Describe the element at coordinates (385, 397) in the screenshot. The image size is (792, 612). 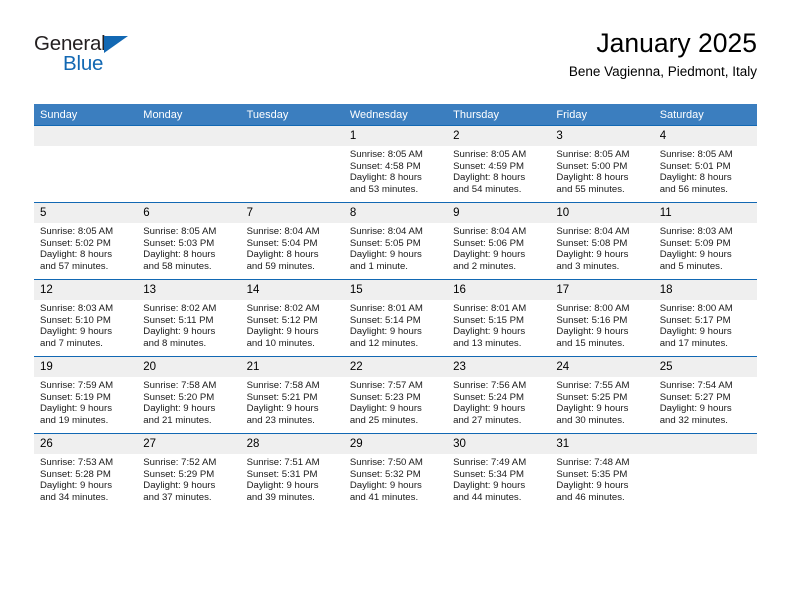
I see `day-info-line: Sunset: 5:23 PM` at that location.